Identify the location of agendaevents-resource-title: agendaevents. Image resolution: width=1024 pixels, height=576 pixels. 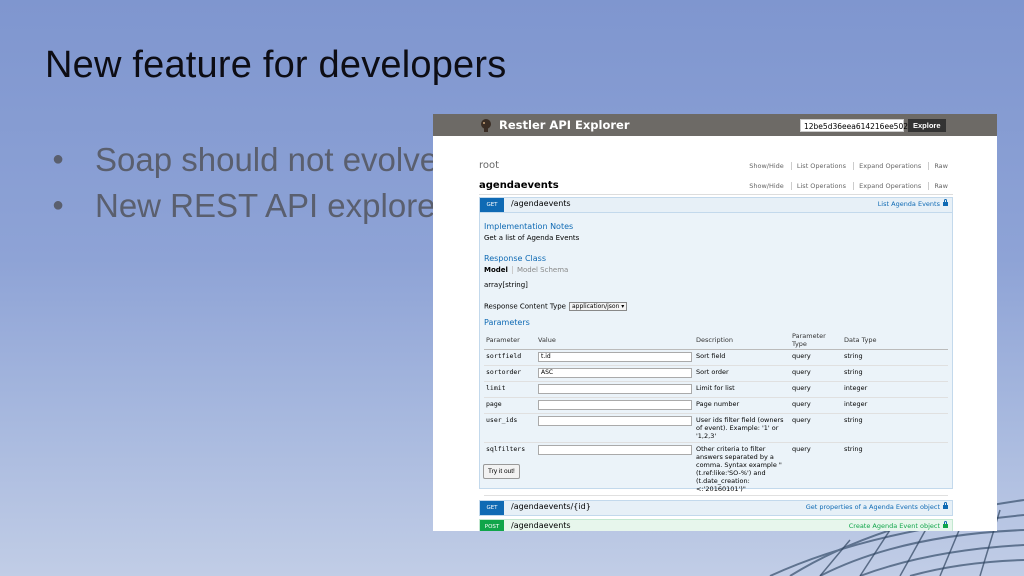
(519, 185).